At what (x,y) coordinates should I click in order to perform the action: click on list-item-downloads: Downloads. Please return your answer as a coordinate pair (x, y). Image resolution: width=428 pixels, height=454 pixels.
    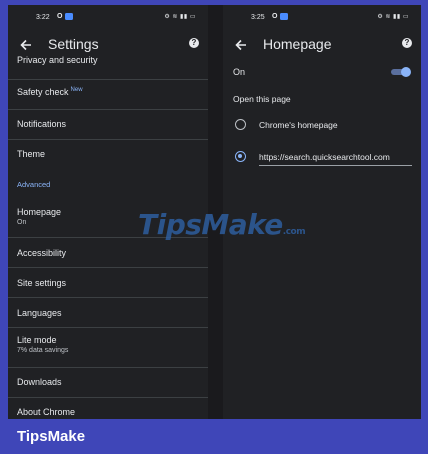
    Looking at the image, I should click on (108, 383).